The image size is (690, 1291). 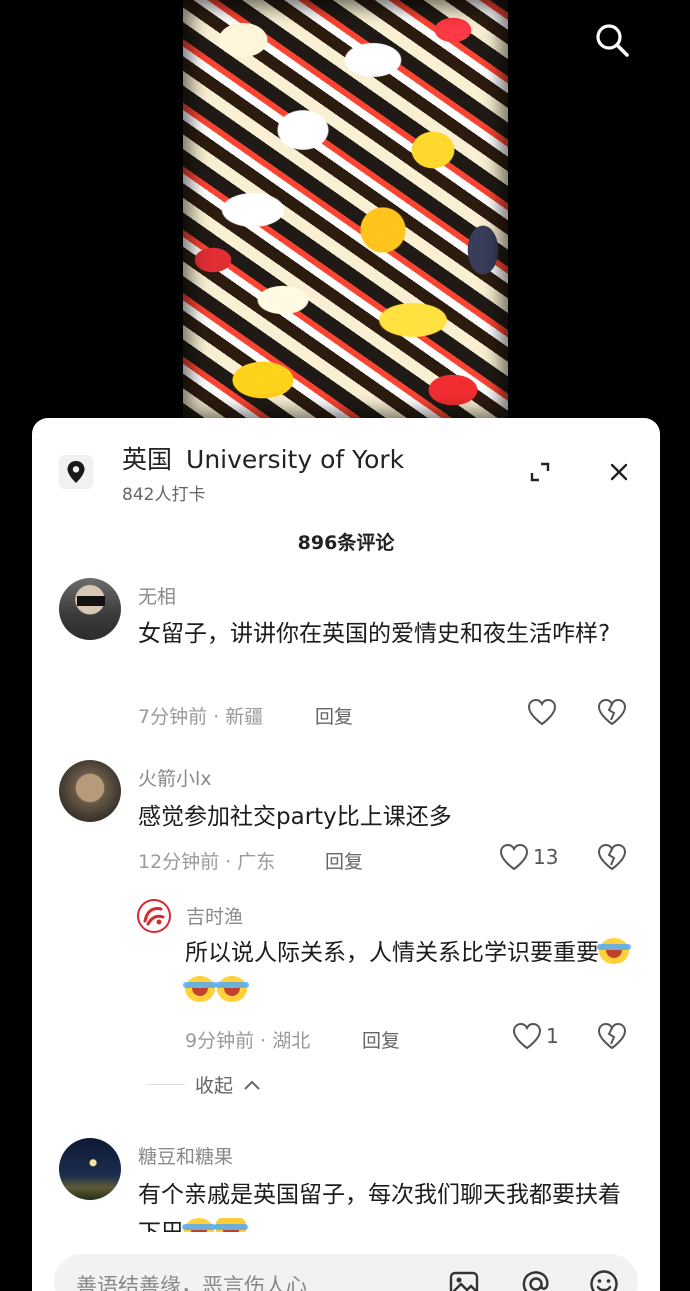 I want to click on at-icon, so click(x=535, y=1281).